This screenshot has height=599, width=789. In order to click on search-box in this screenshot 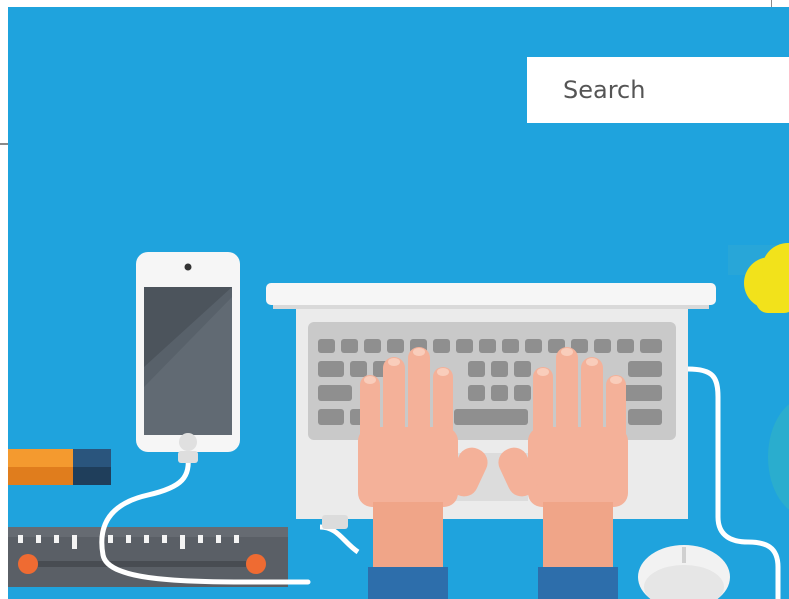, I will do `click(658, 90)`.